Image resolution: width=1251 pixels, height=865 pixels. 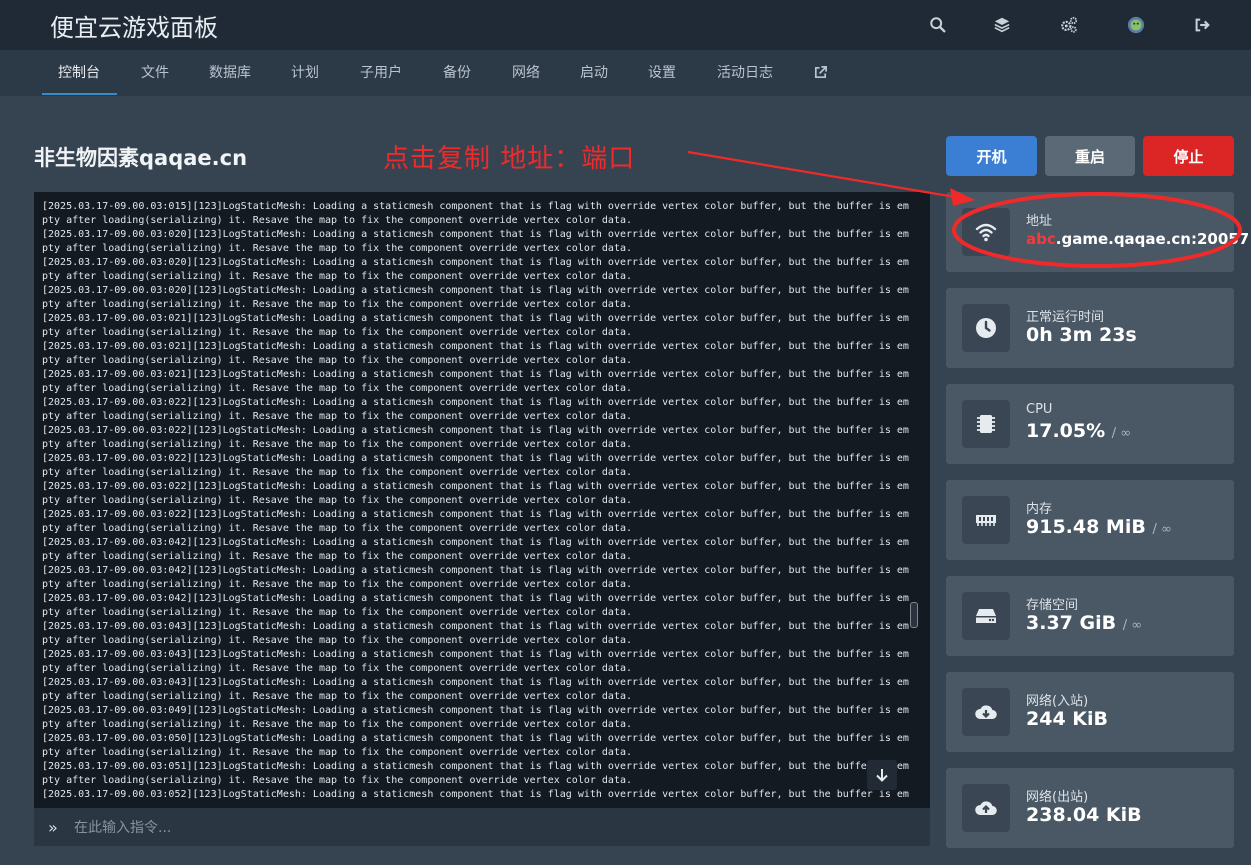 I want to click on cloud-download-icon, so click(x=986, y=712).